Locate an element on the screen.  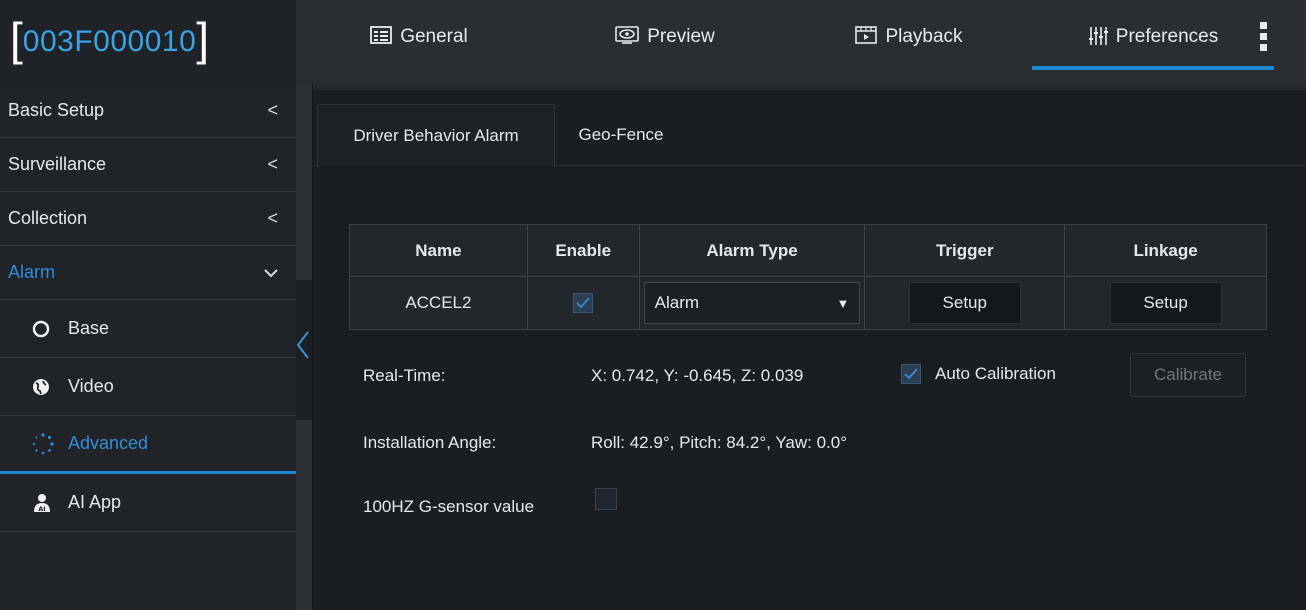
column-header-trigger: Trigger is located at coordinates (965, 250).